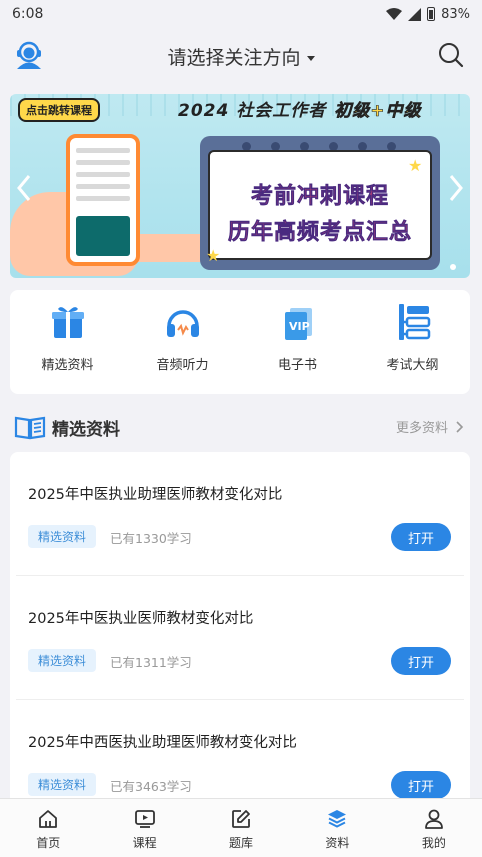 This screenshot has height=857, width=482. What do you see at coordinates (182, 342) in the screenshot?
I see `shortcut-audio: 音频听力` at bounding box center [182, 342].